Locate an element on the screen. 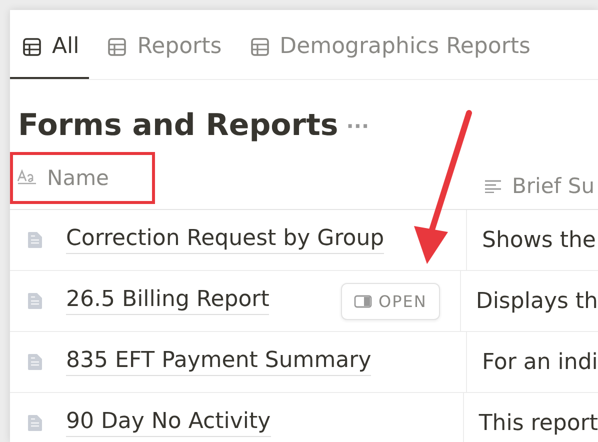 This screenshot has width=598, height=442. view-tab: Demographics Reports is located at coordinates (389, 54).